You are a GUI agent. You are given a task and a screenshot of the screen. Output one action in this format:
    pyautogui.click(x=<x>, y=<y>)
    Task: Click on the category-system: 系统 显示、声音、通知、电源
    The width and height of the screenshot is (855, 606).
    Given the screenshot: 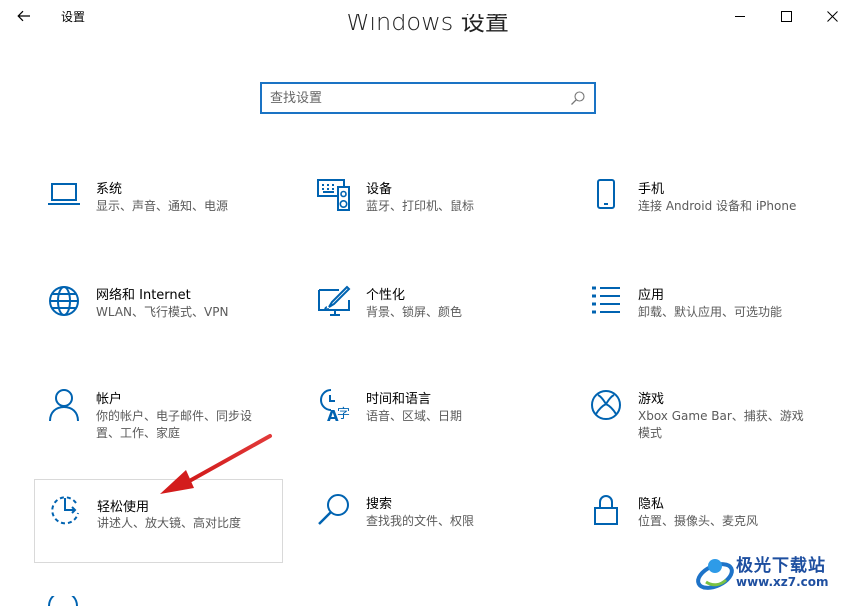 What is the action you would take?
    pyautogui.click(x=159, y=220)
    